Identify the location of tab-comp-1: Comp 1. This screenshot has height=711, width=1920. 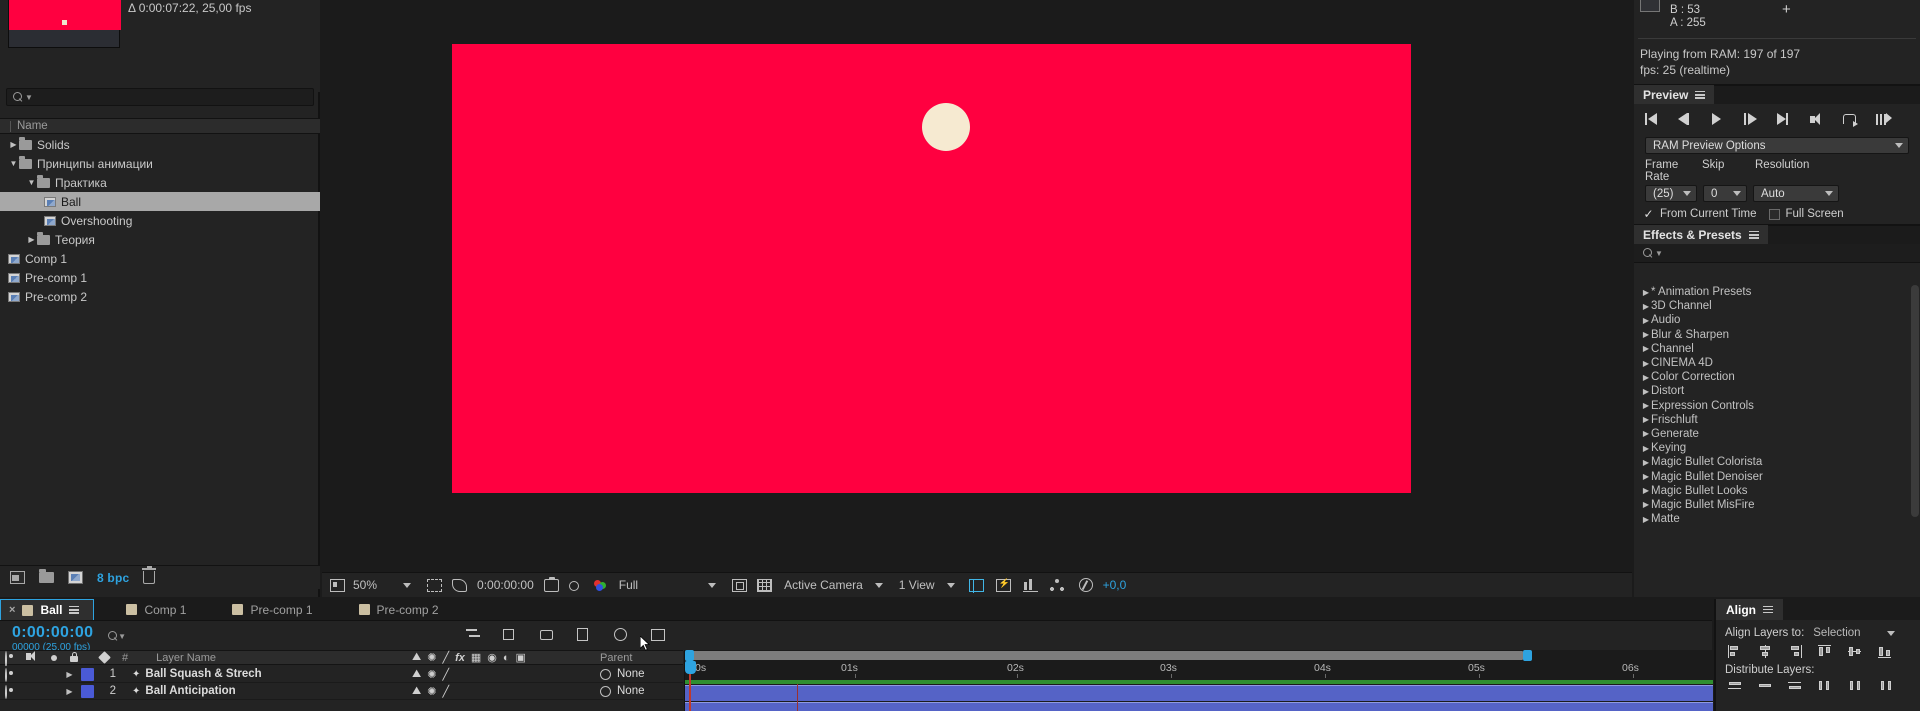
(147, 609).